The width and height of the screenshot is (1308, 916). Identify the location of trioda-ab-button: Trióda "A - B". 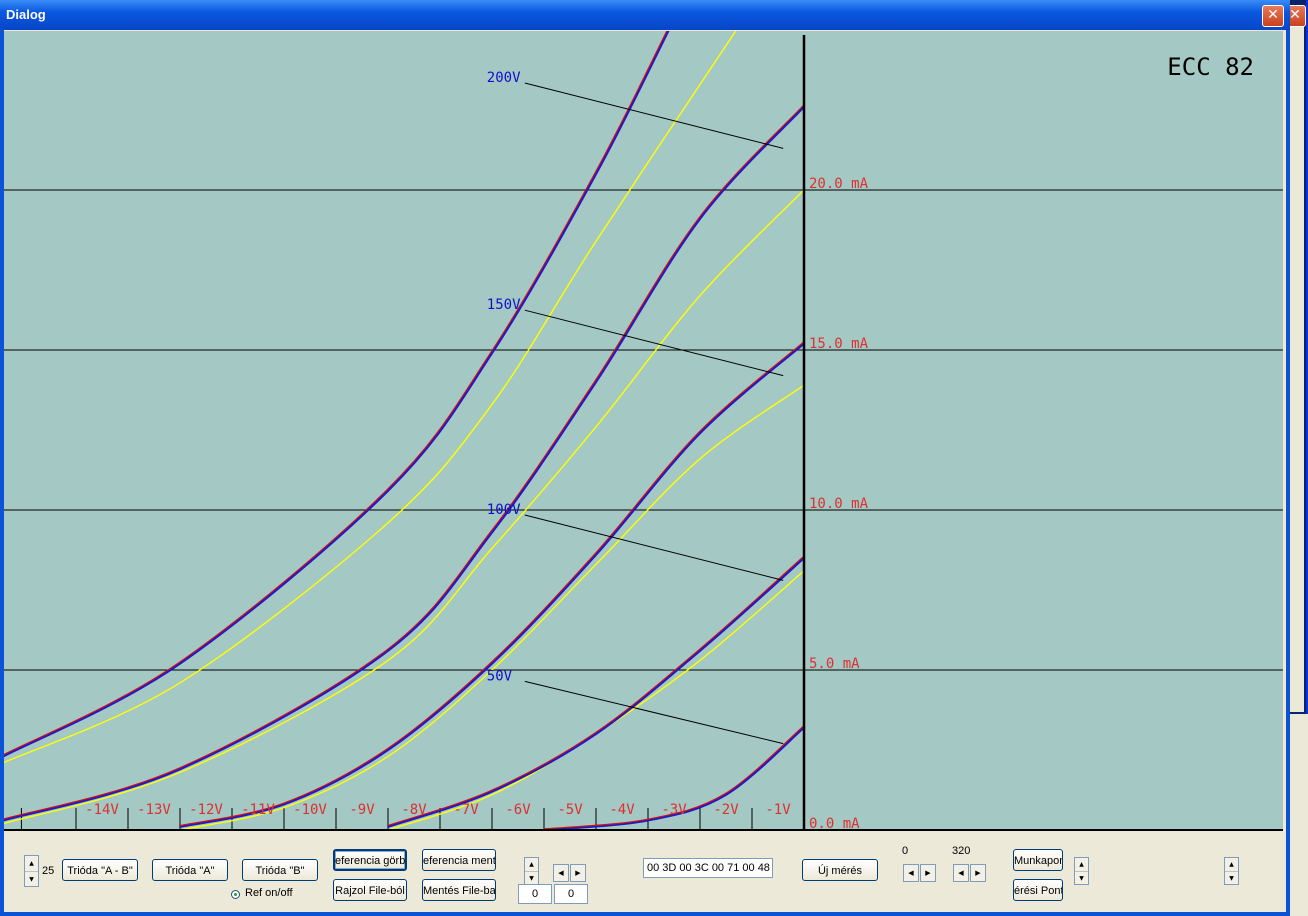
(100, 870).